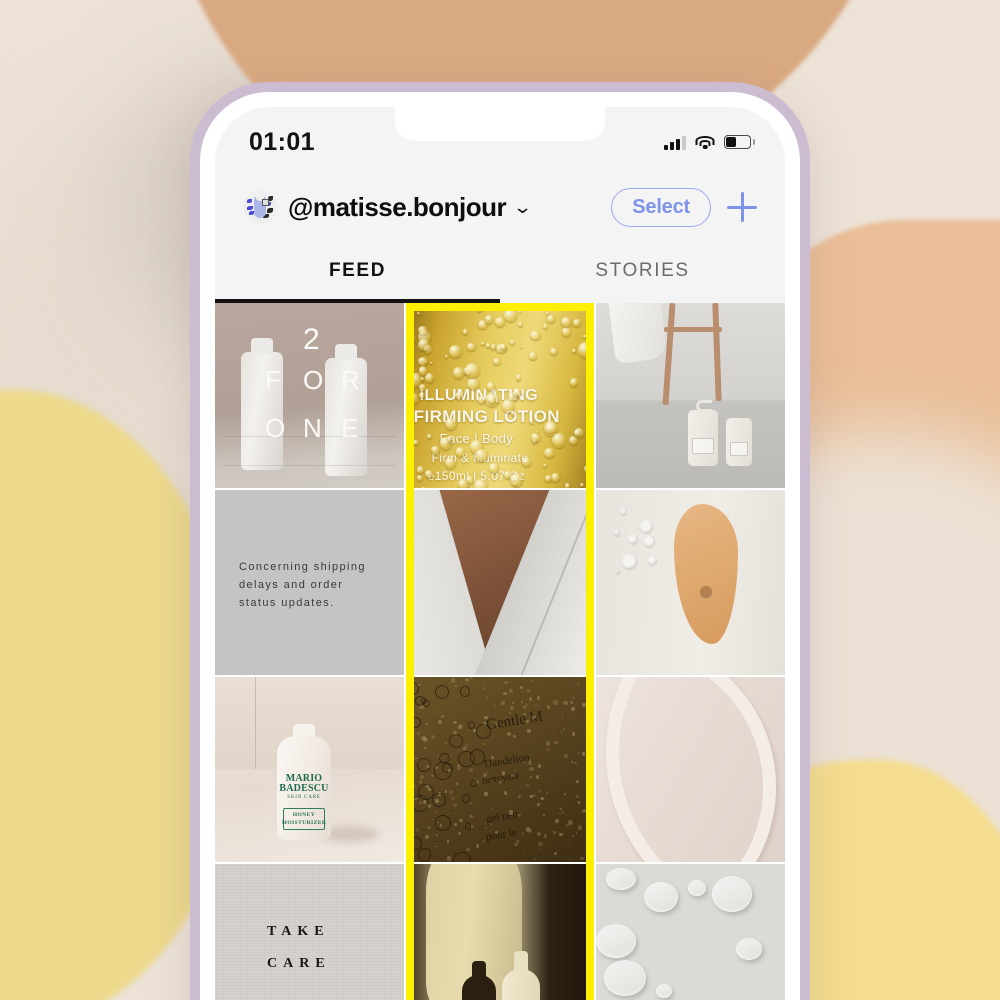  I want to click on grid-cell-mario-badescu-bottle: MARIO BADESCU SKIN CARE HONEY MOISTURIZER, so click(309, 769).